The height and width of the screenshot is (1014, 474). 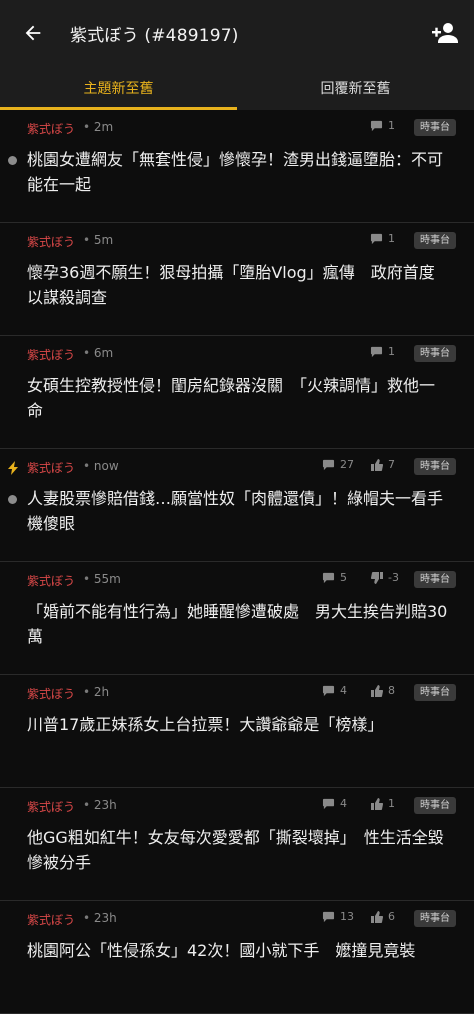 I want to click on post-meta: 紫式ぼう • 2m 1 時事台, so click(x=237, y=128).